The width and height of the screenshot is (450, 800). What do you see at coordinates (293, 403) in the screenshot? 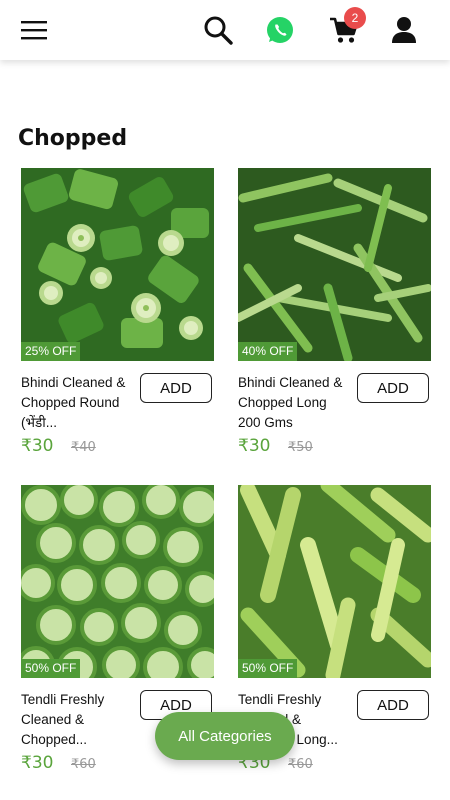
I see `product-name: Bhindi Cleaned & Chopped Long 200 Gms` at bounding box center [293, 403].